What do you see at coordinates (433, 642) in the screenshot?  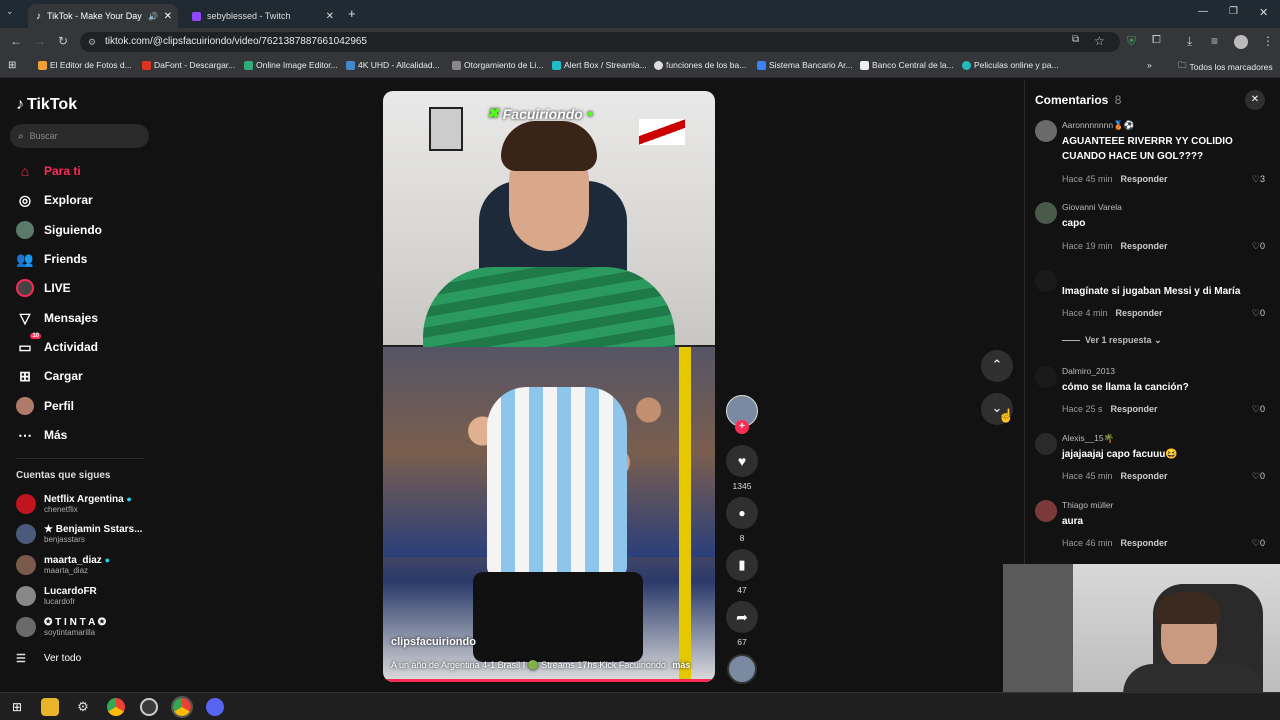 I see `video-author: clipsfacuiriondo` at bounding box center [433, 642].